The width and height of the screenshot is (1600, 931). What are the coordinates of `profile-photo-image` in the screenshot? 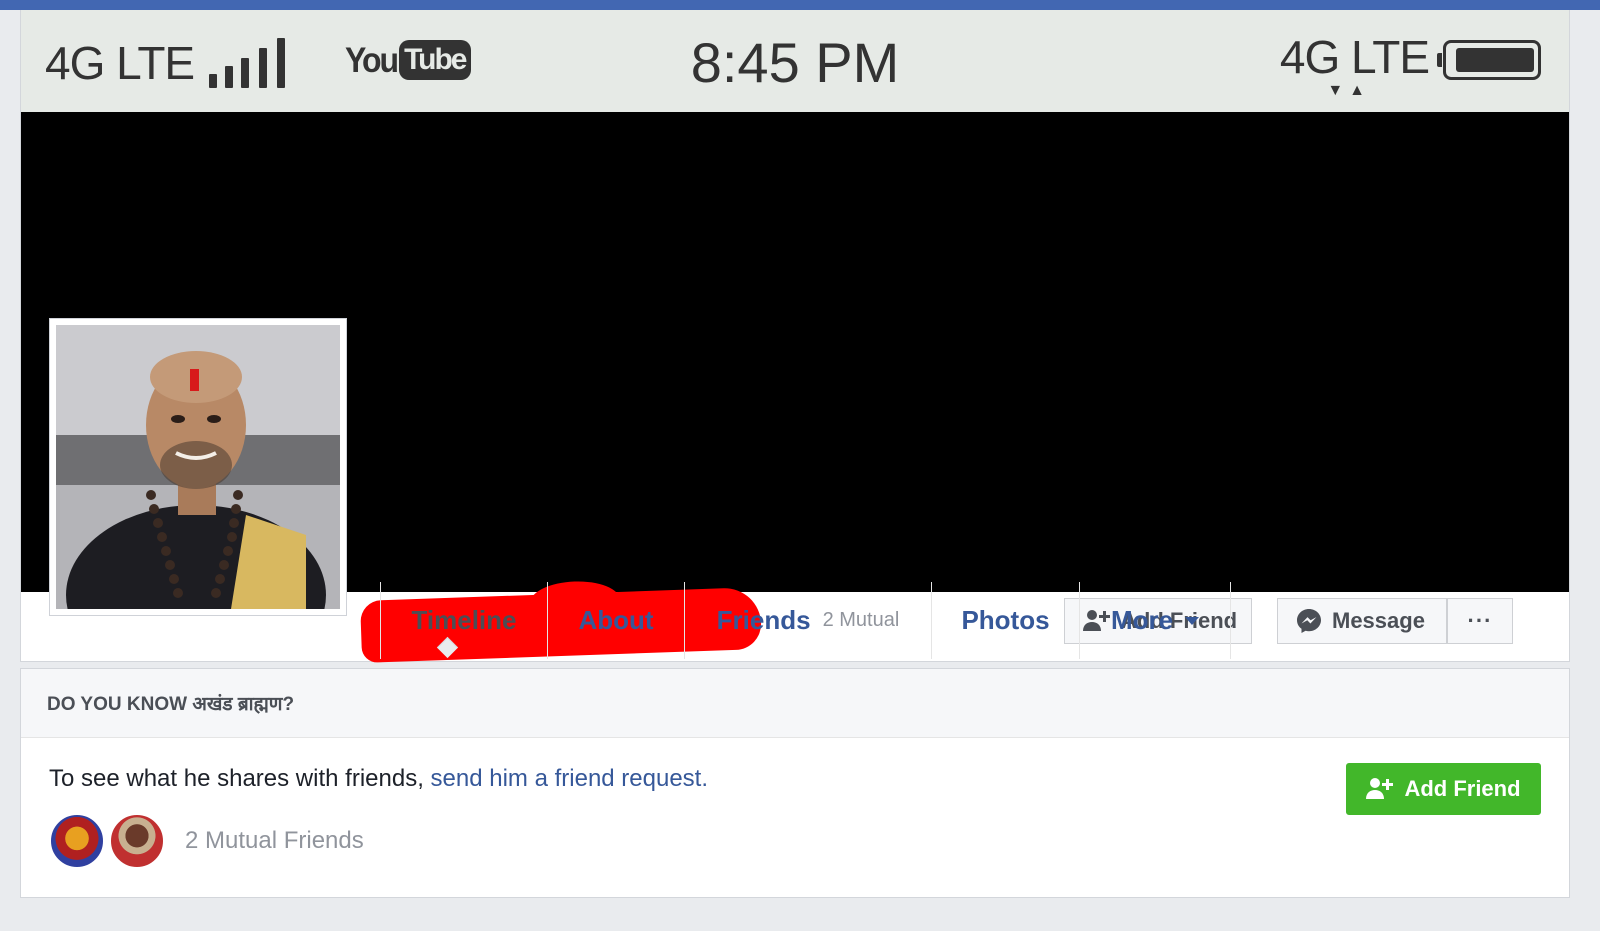 It's located at (198, 467).